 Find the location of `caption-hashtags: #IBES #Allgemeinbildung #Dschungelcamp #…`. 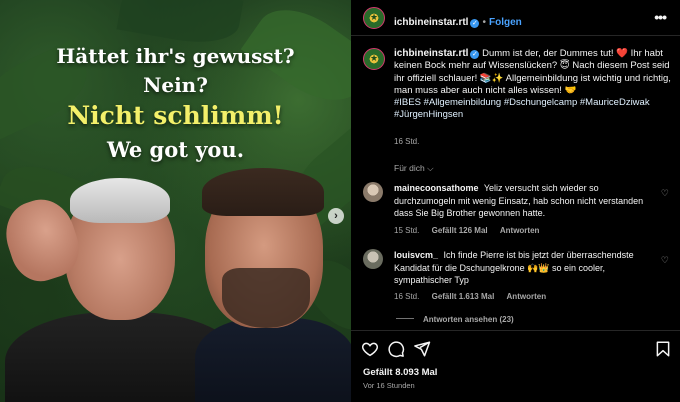

caption-hashtags: #IBES #Allgemeinbildung #Dschungelcamp #… is located at coordinates (522, 108).